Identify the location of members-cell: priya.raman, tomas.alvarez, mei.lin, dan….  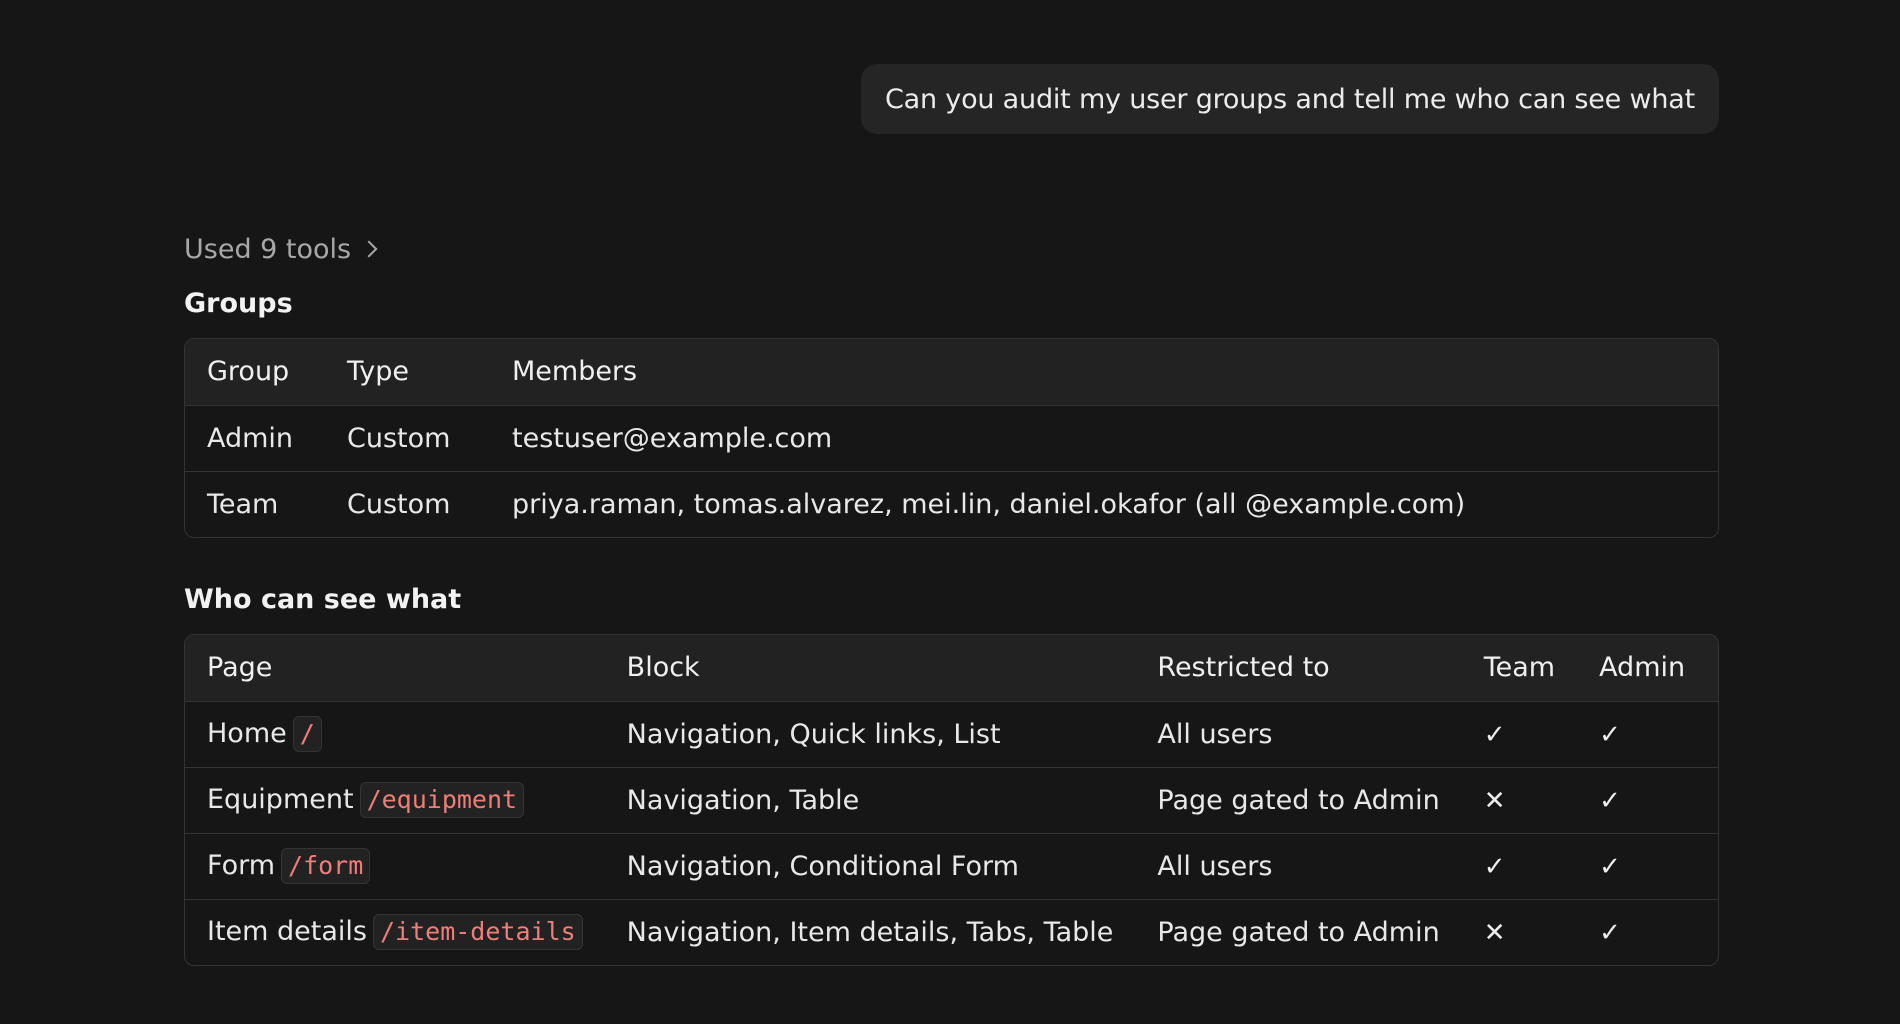
(1104, 503).